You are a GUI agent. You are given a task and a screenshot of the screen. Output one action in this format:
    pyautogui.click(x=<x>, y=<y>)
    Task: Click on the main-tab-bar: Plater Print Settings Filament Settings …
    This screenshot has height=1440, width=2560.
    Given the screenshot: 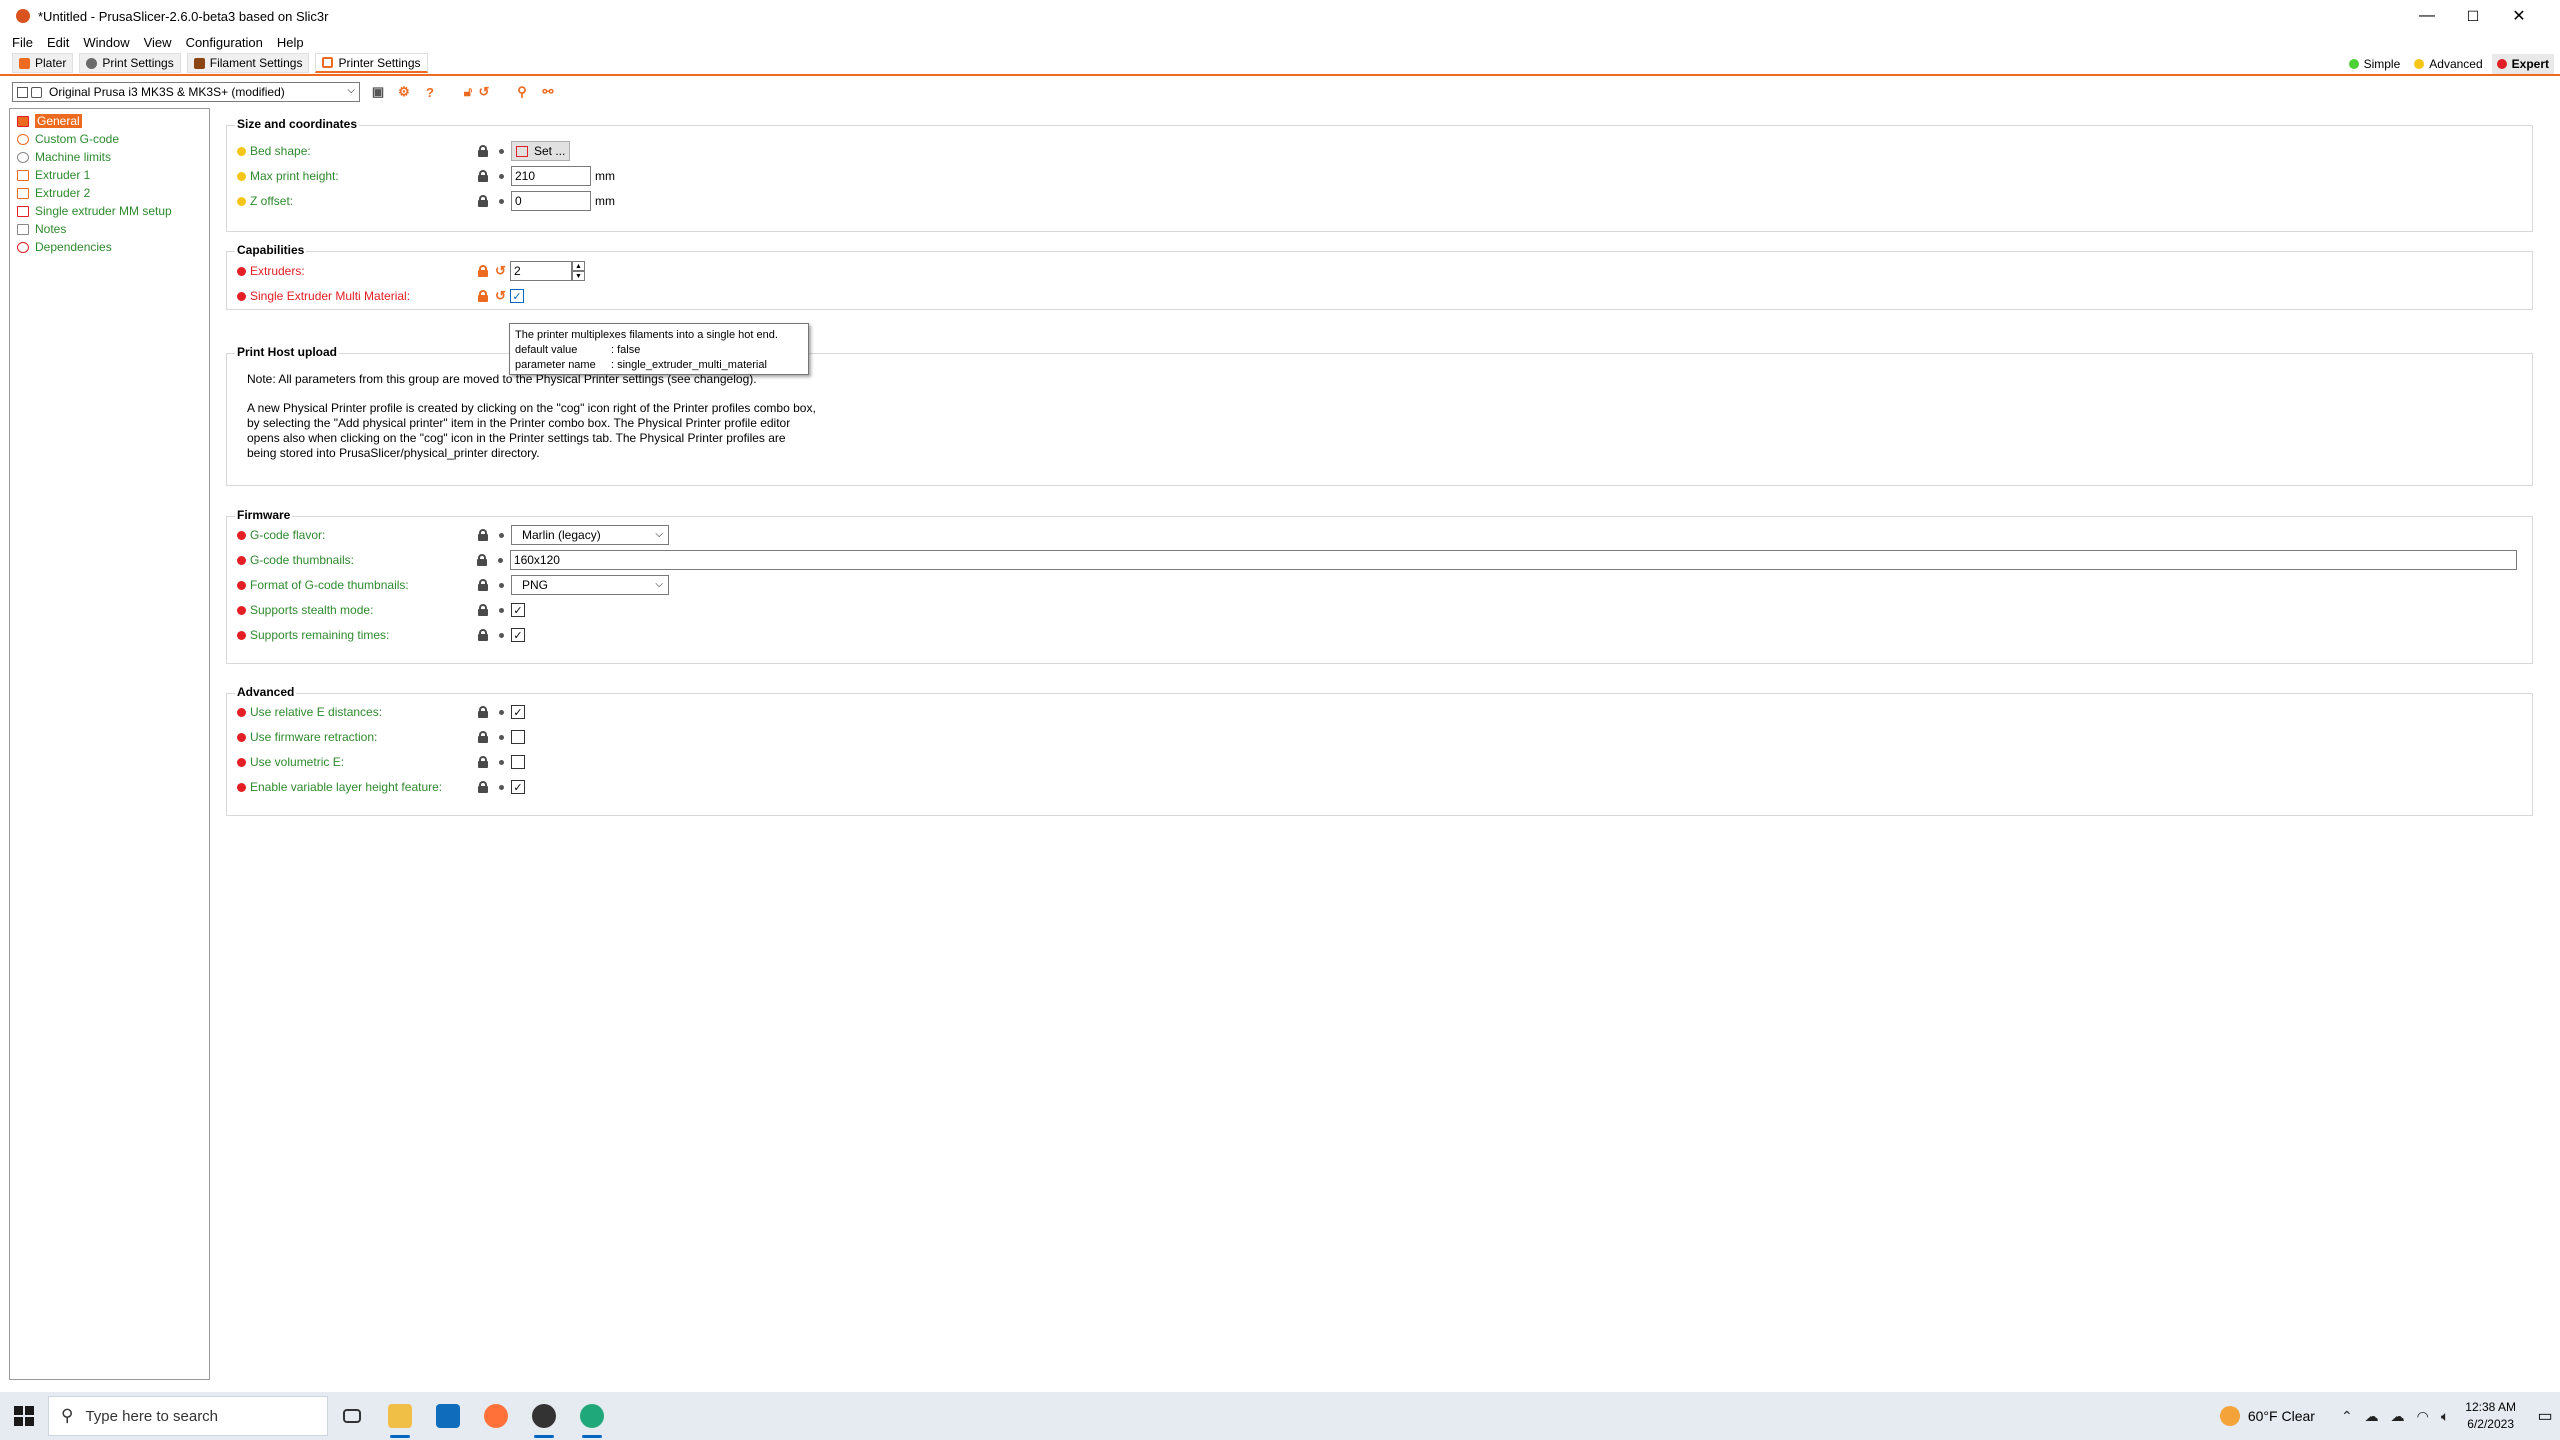 What is the action you would take?
    pyautogui.click(x=1280, y=64)
    